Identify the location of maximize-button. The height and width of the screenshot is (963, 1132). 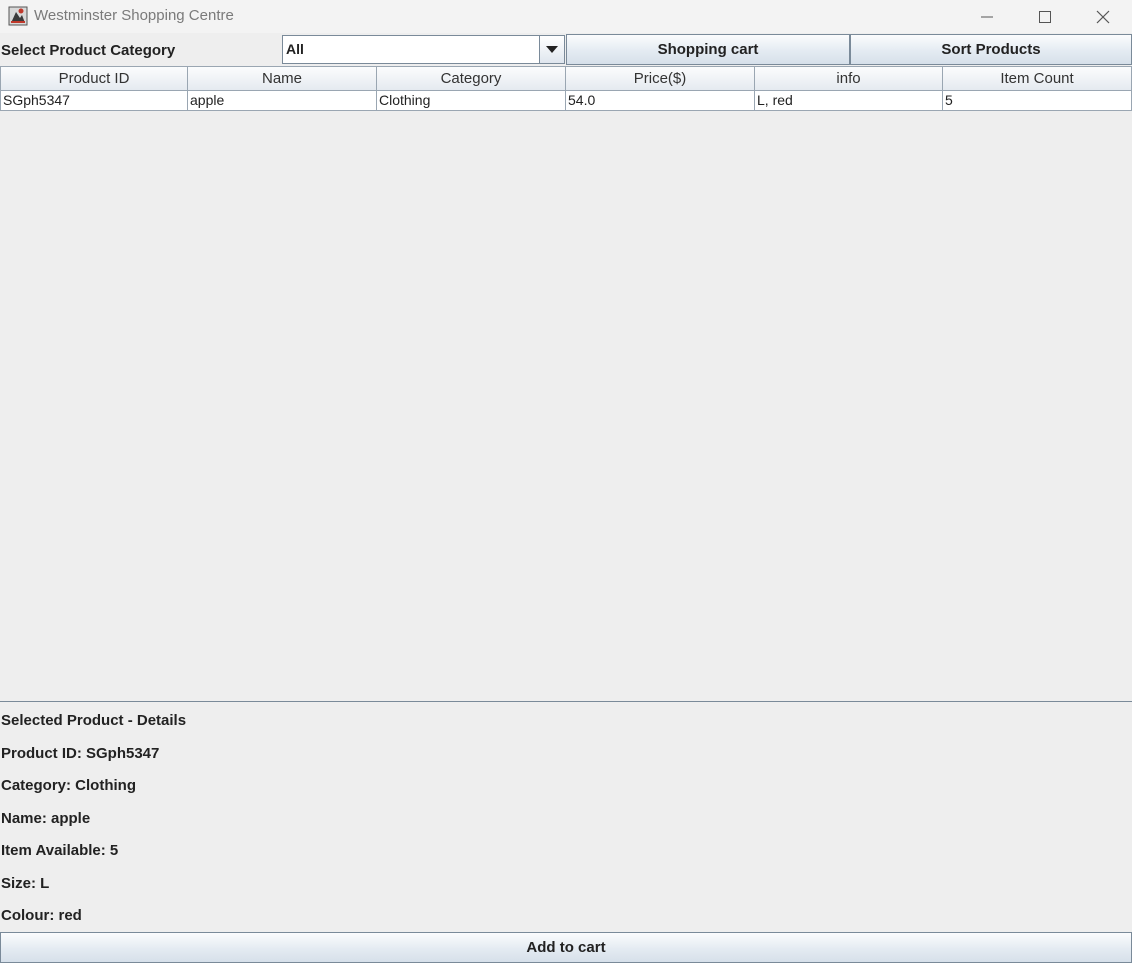
(1045, 16).